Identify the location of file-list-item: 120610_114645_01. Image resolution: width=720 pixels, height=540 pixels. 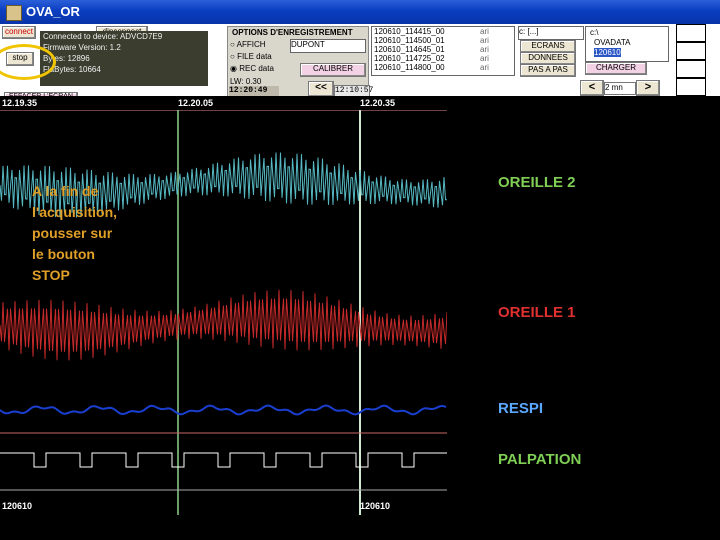
(409, 49).